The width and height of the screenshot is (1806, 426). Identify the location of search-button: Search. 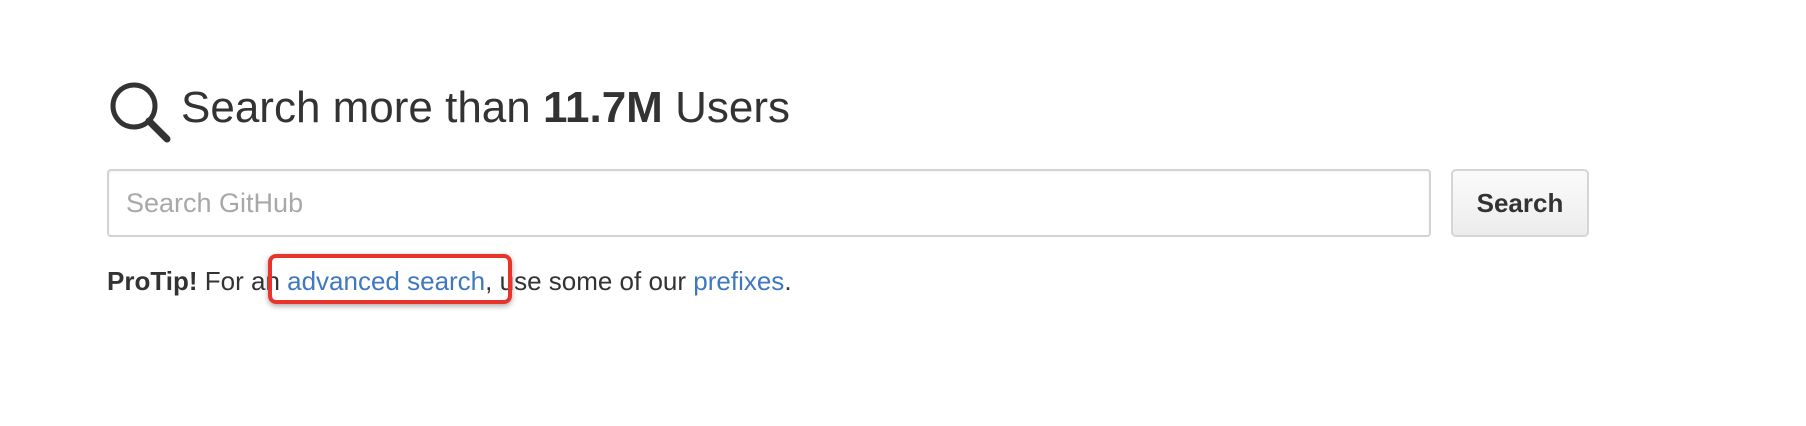
(1520, 203).